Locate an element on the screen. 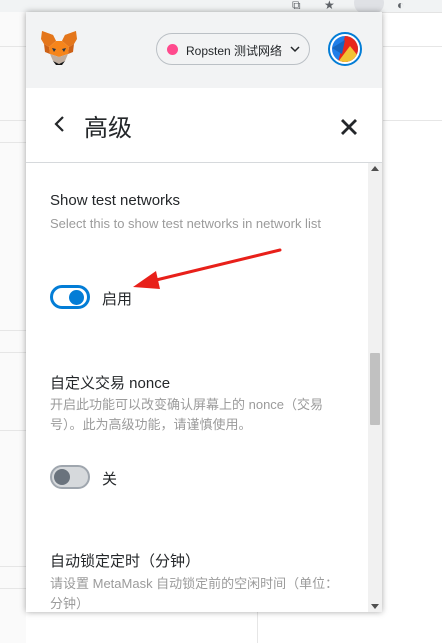 Image resolution: width=442 pixels, height=643 pixels. bookmark-star-icon: ★ is located at coordinates (329, 5).